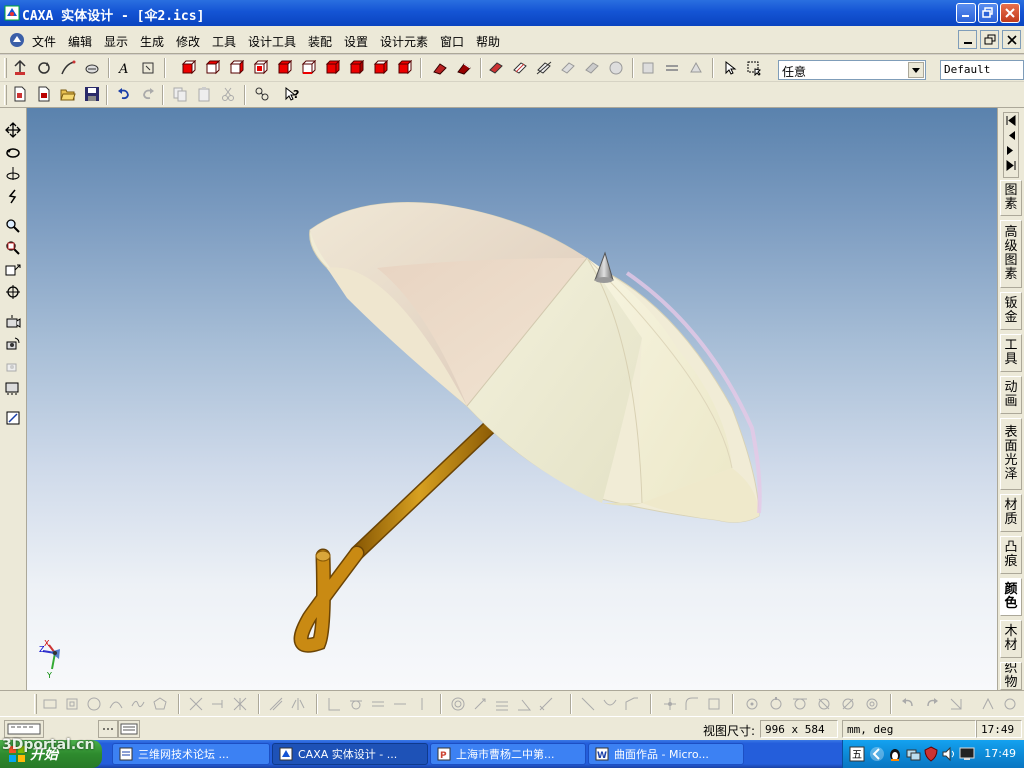 This screenshot has width=1024, height=768. What do you see at coordinates (1011, 639) in the screenshot?
I see `palette-tab-wood: 木材` at bounding box center [1011, 639].